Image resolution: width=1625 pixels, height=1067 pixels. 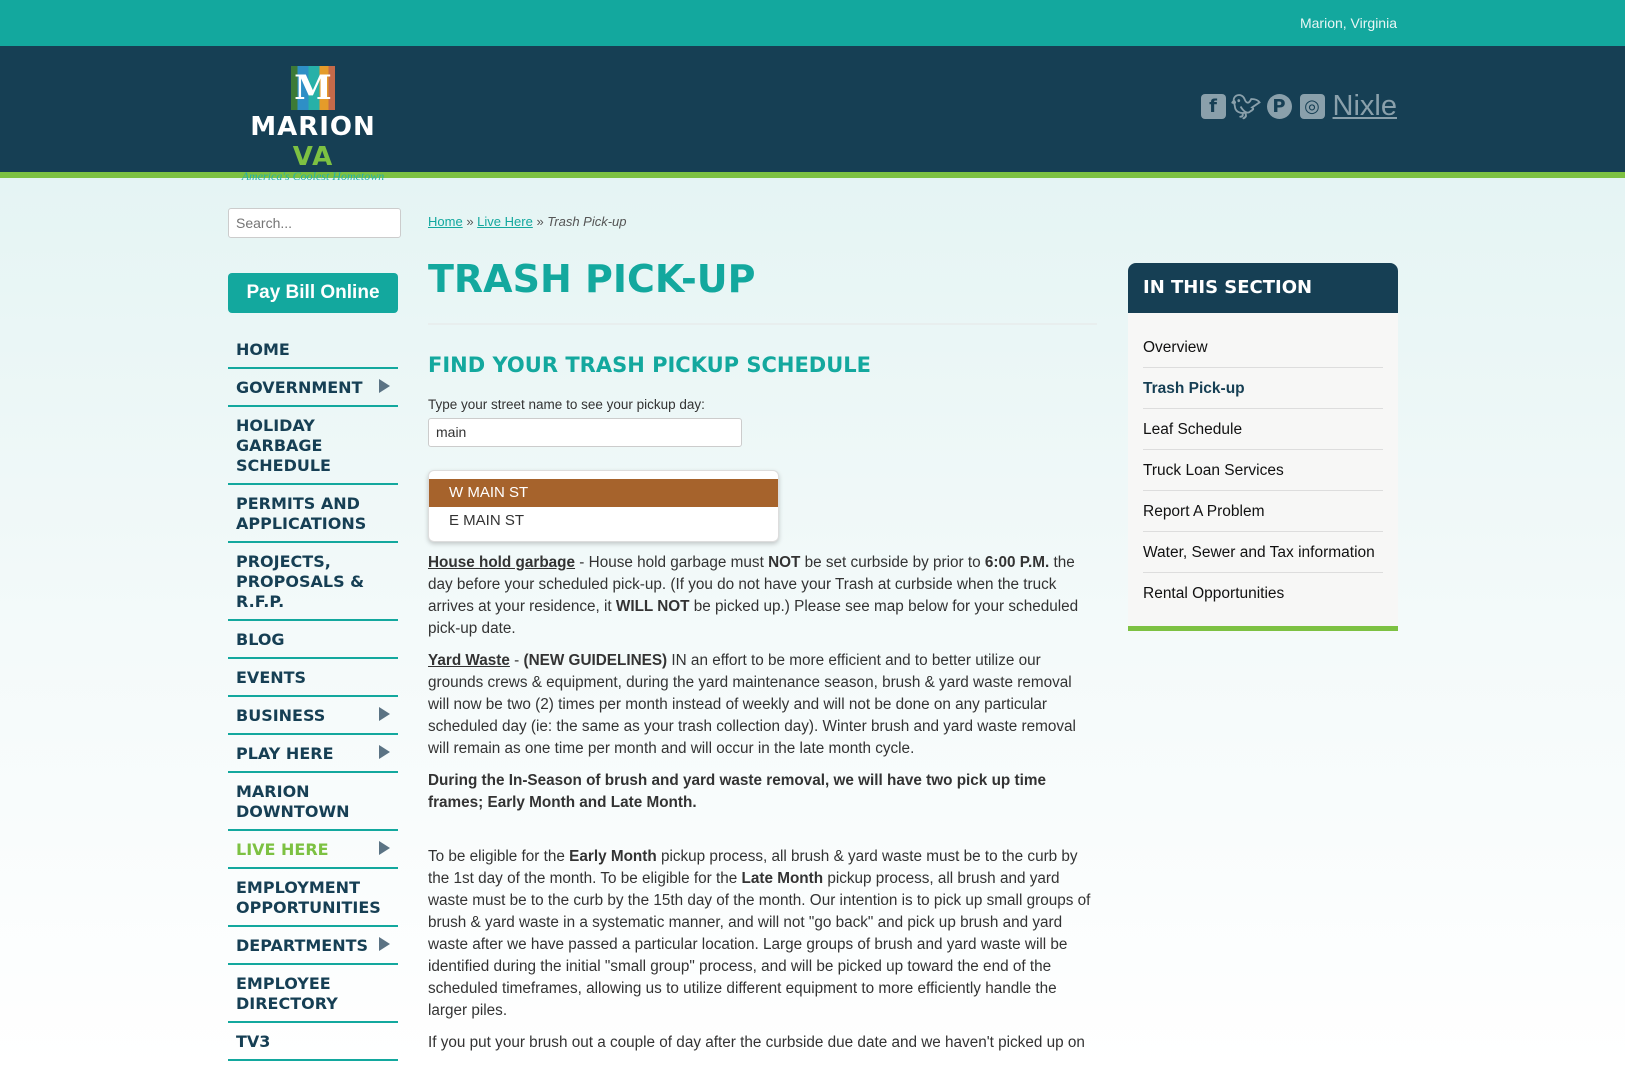 What do you see at coordinates (1246, 107) in the screenshot?
I see `twitter-icon: 🐦︎` at bounding box center [1246, 107].